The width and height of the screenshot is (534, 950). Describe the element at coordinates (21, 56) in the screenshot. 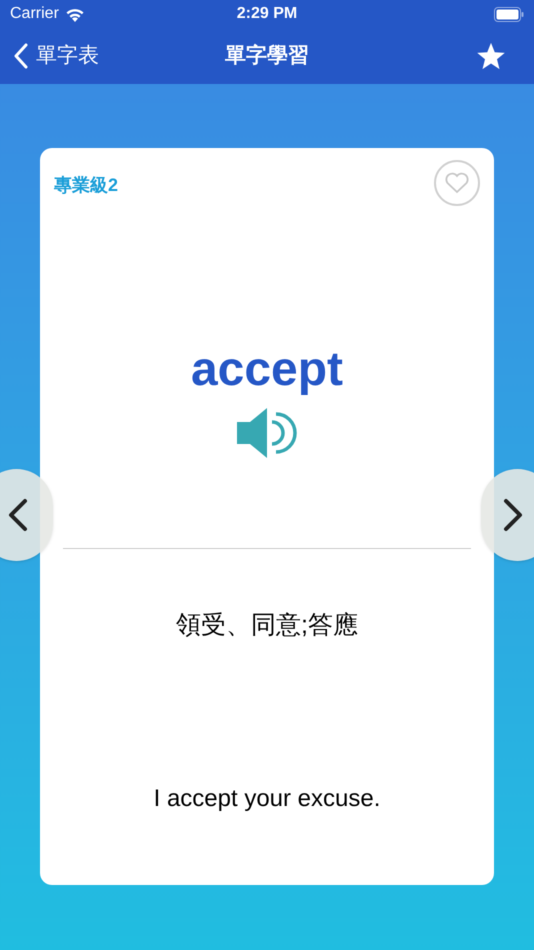

I see `back-chevron-icon` at that location.